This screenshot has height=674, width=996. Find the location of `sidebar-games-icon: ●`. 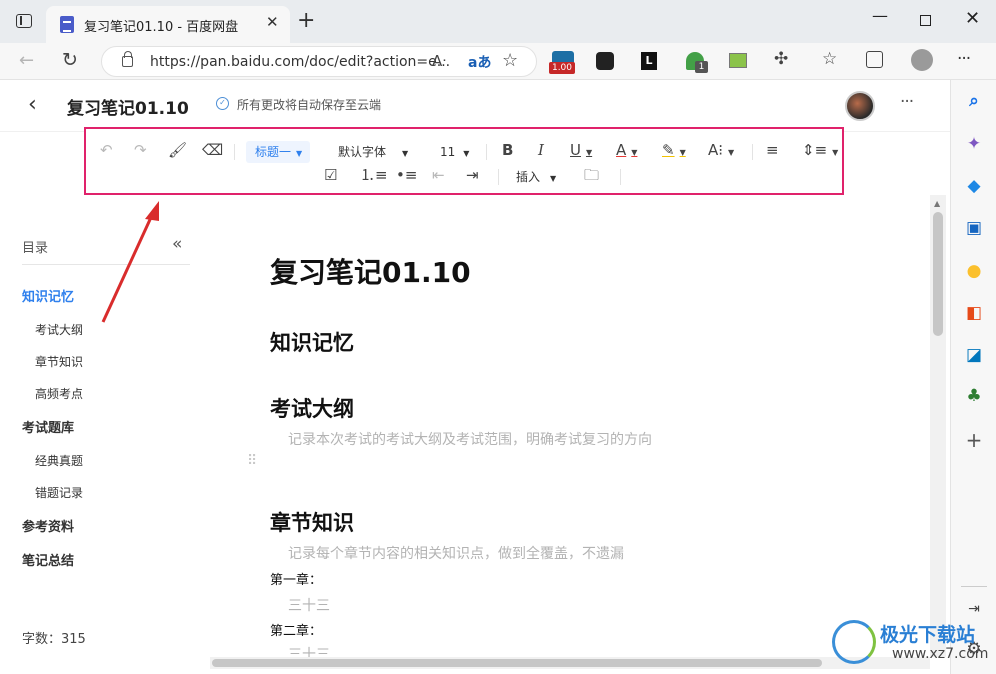

sidebar-games-icon: ● is located at coordinates (974, 271).